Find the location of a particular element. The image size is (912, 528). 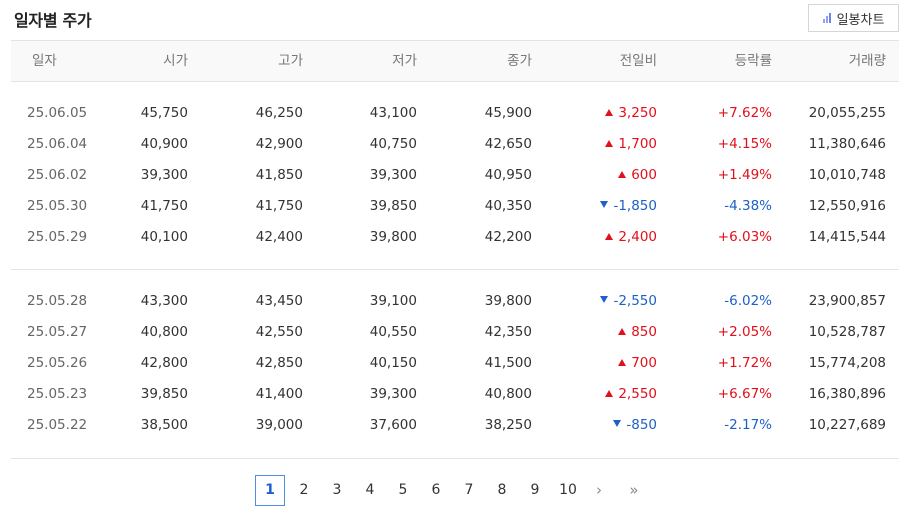

daily-chart-label: 일봉차트 is located at coordinates (860, 20).